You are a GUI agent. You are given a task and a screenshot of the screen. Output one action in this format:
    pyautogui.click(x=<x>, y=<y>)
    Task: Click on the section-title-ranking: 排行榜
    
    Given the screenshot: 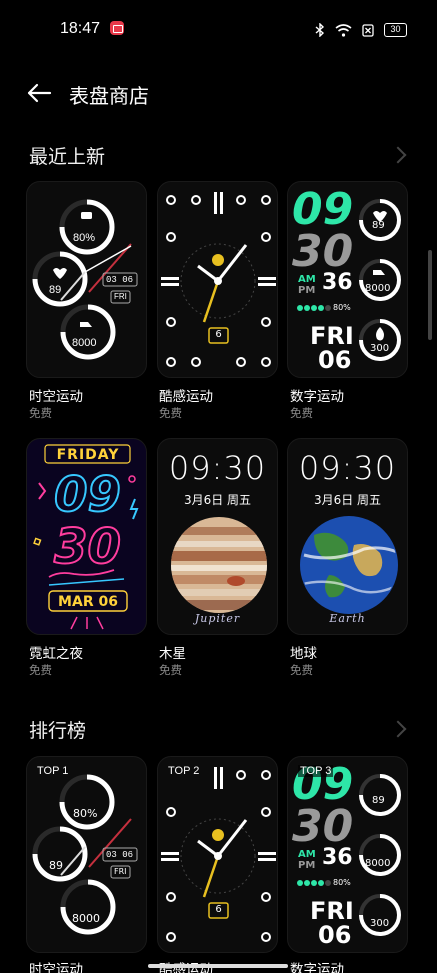 What is the action you would take?
    pyautogui.click(x=58, y=731)
    